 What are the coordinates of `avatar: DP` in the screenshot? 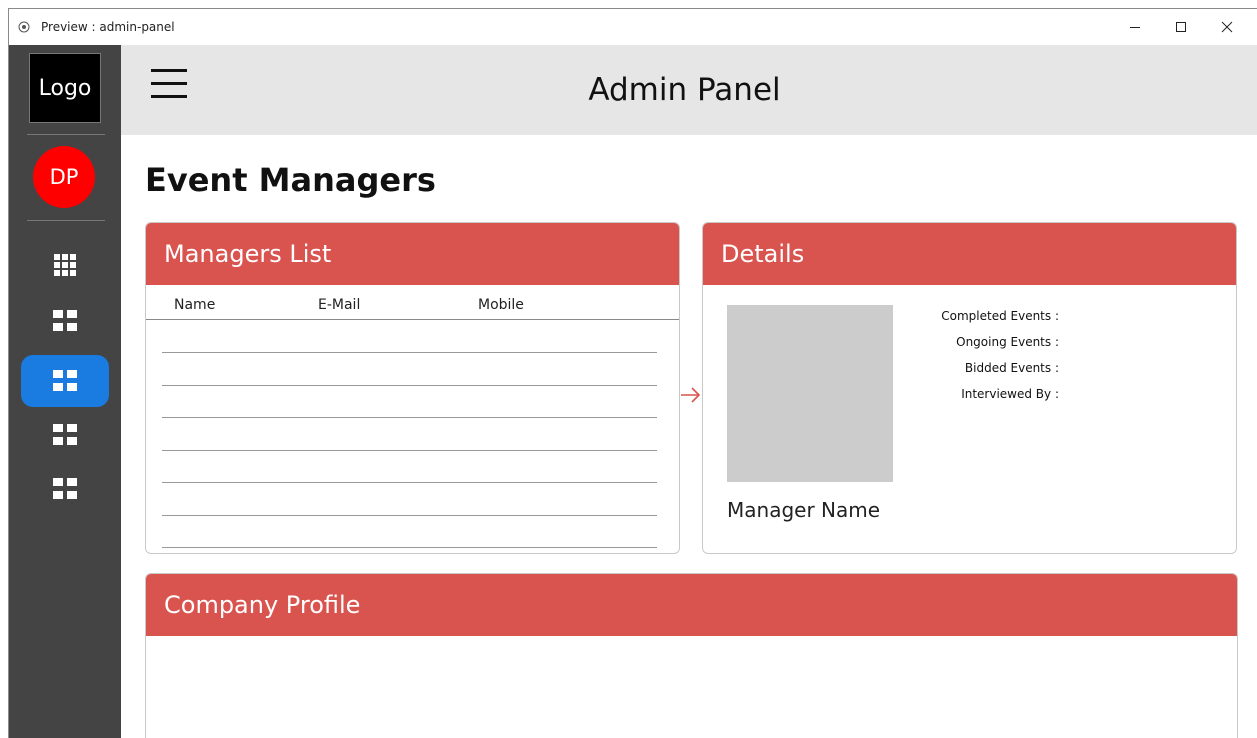 It's located at (64, 177).